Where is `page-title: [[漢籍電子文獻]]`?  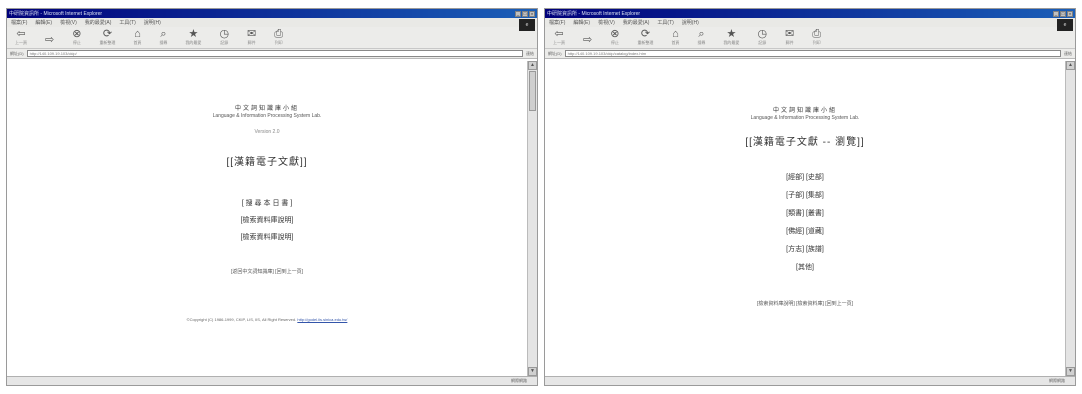
page-title: [[漢籍電子文獻]] is located at coordinates (267, 162).